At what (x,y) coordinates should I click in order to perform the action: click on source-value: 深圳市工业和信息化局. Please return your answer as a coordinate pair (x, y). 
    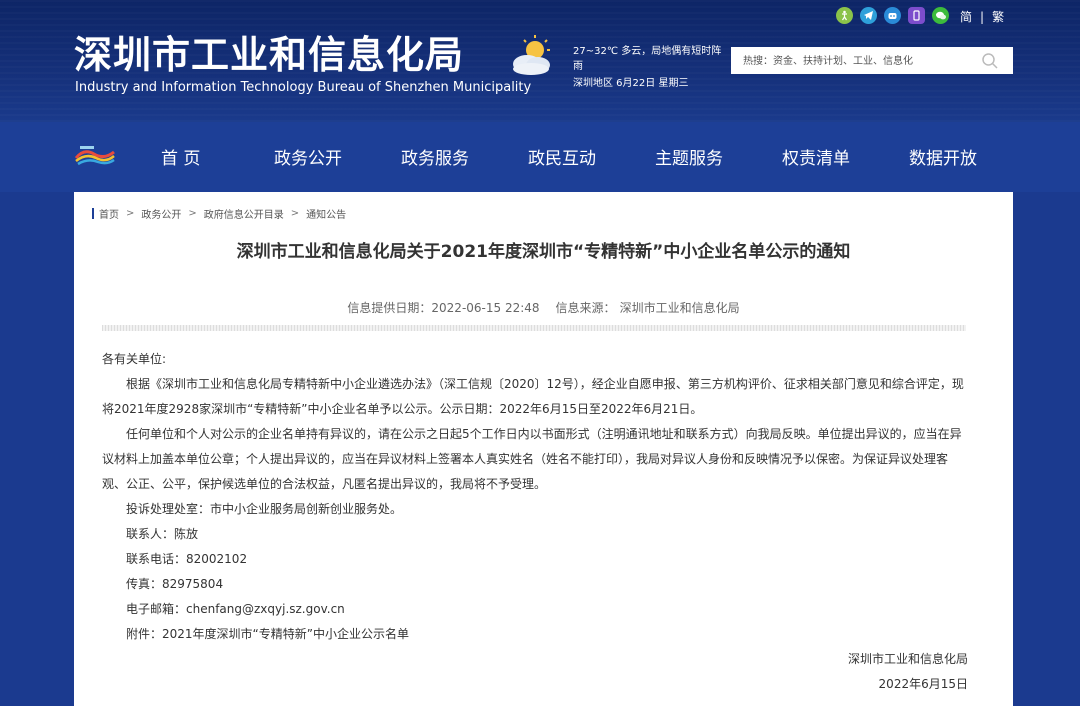
    Looking at the image, I should click on (679, 308).